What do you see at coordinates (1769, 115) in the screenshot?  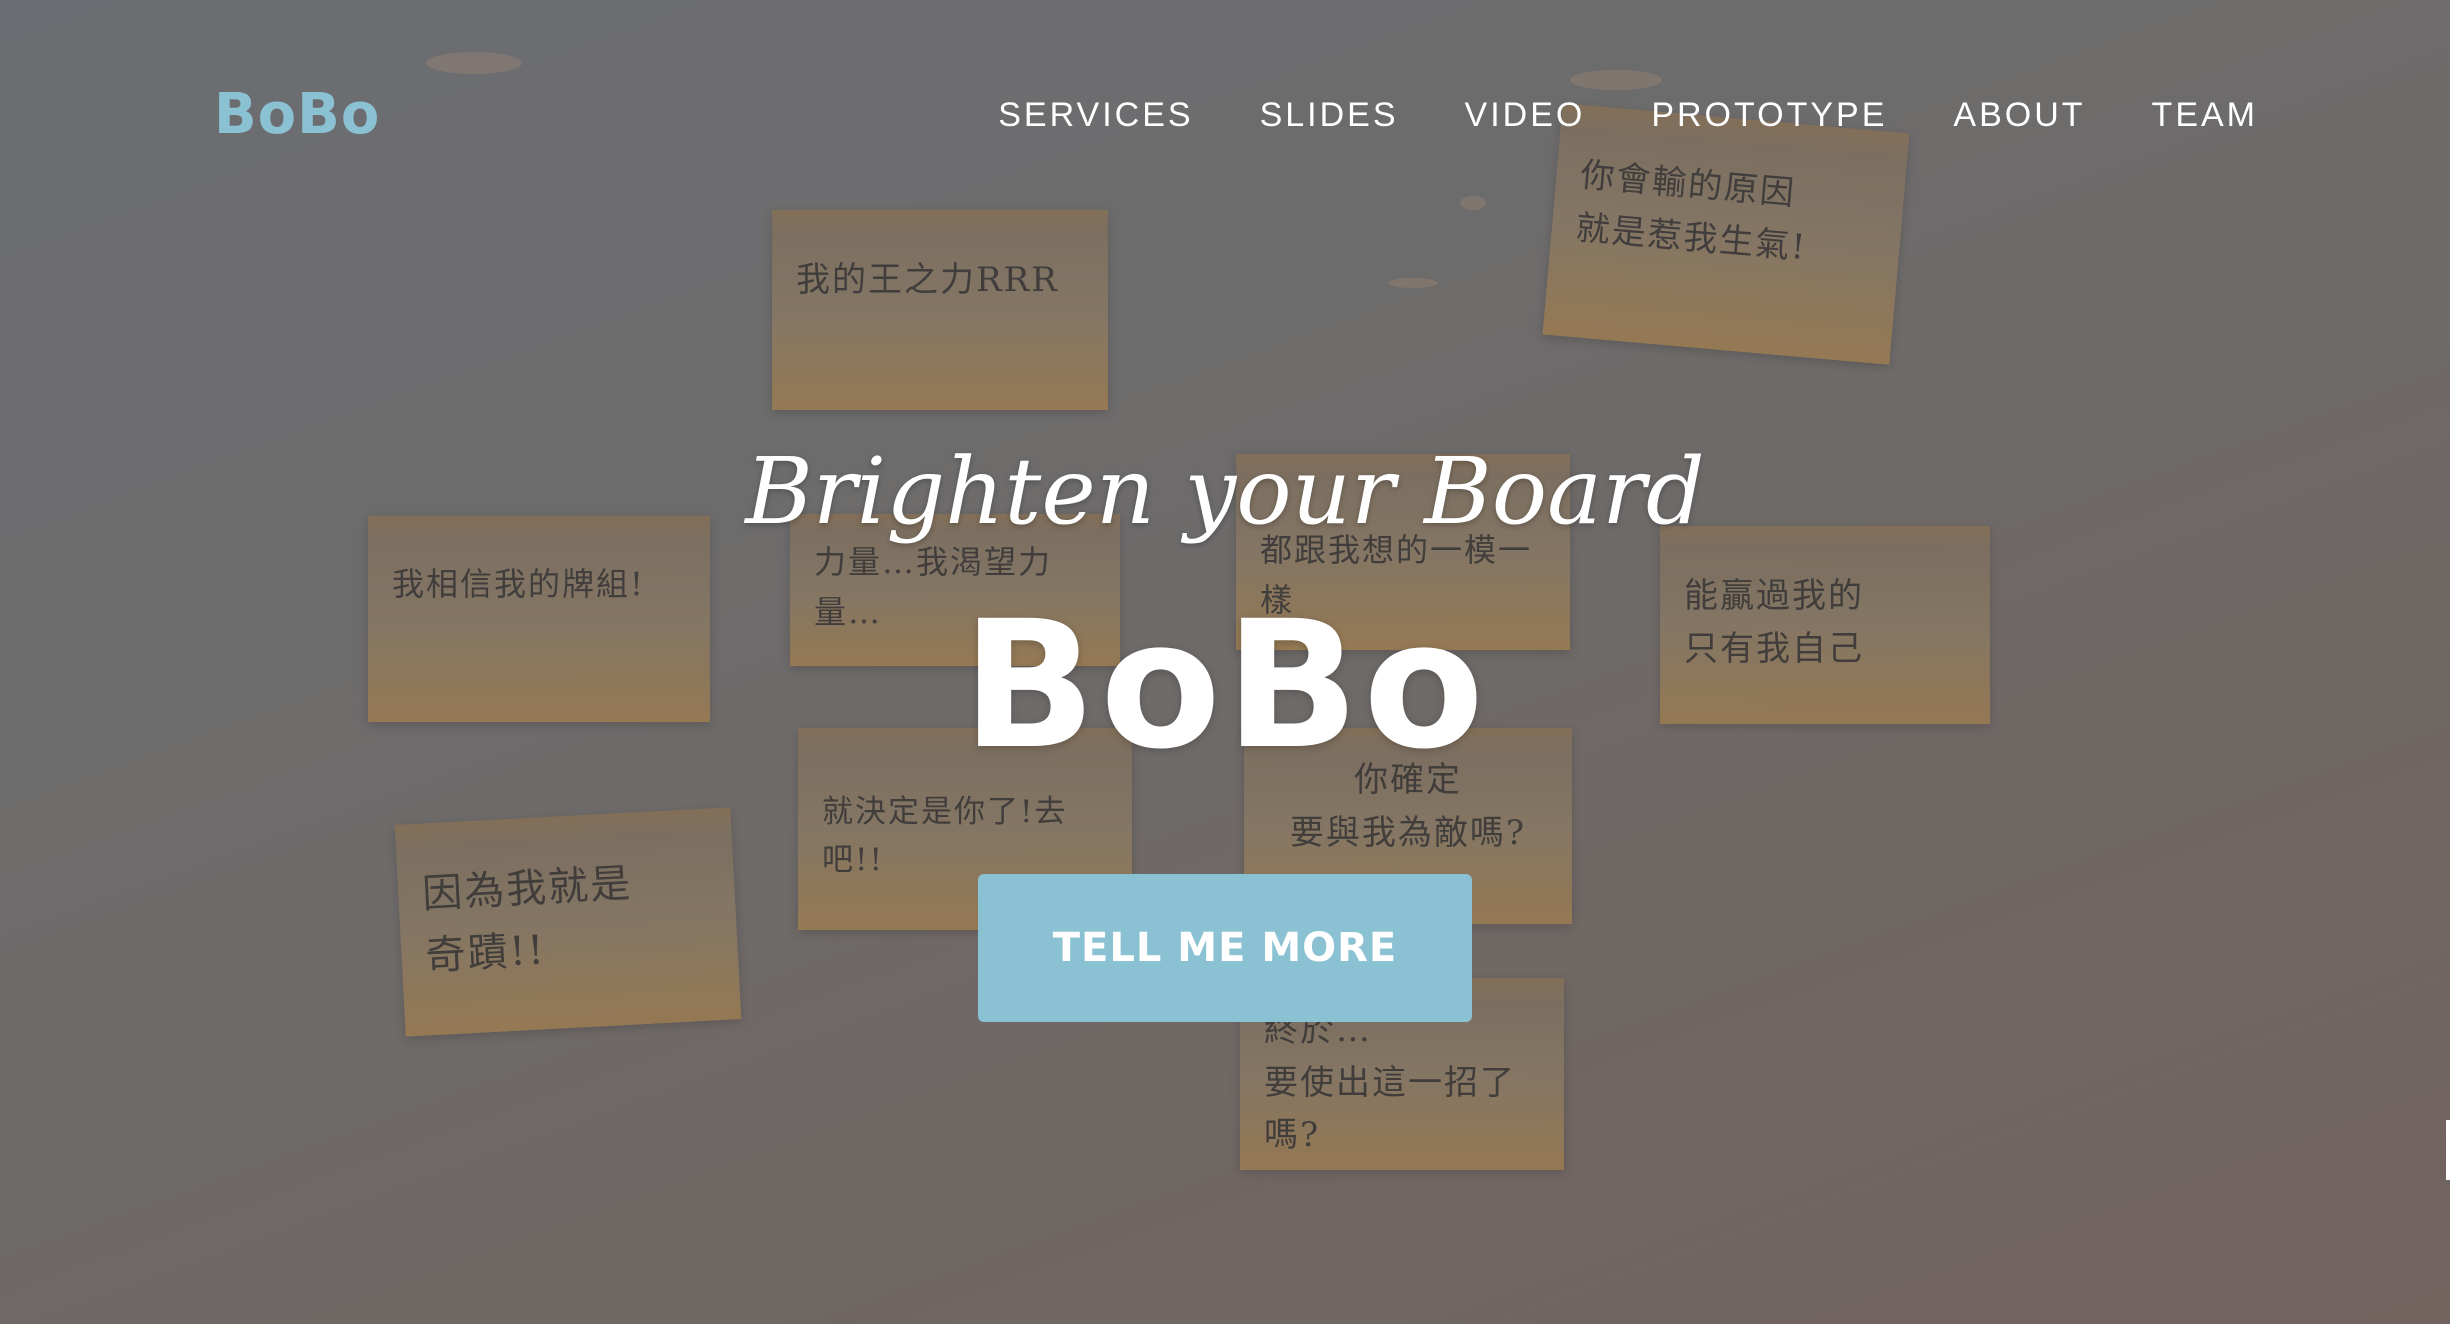 I see `nav-link-prototype: PROTOTYPE` at bounding box center [1769, 115].